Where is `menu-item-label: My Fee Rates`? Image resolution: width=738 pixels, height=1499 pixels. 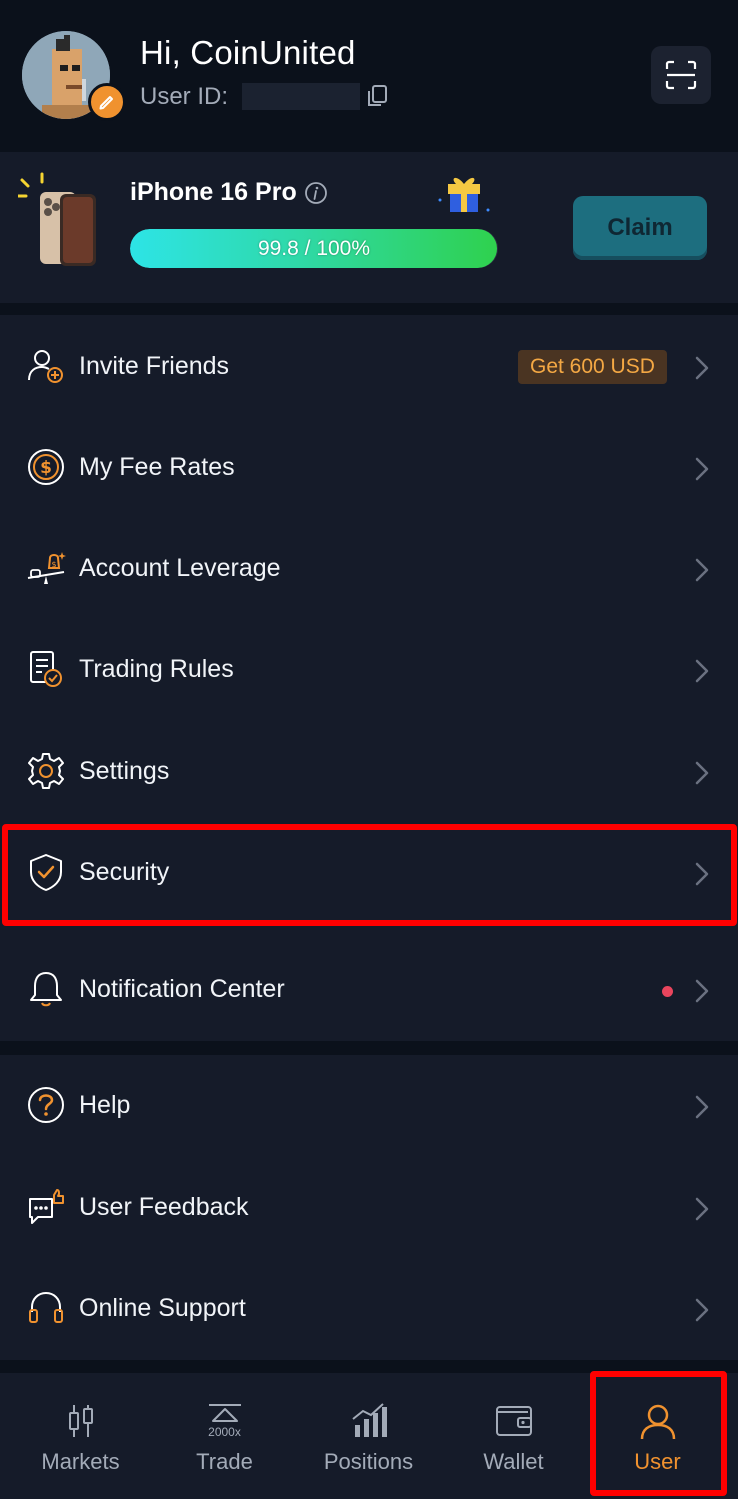
menu-item-label: My Fee Rates is located at coordinates (157, 467).